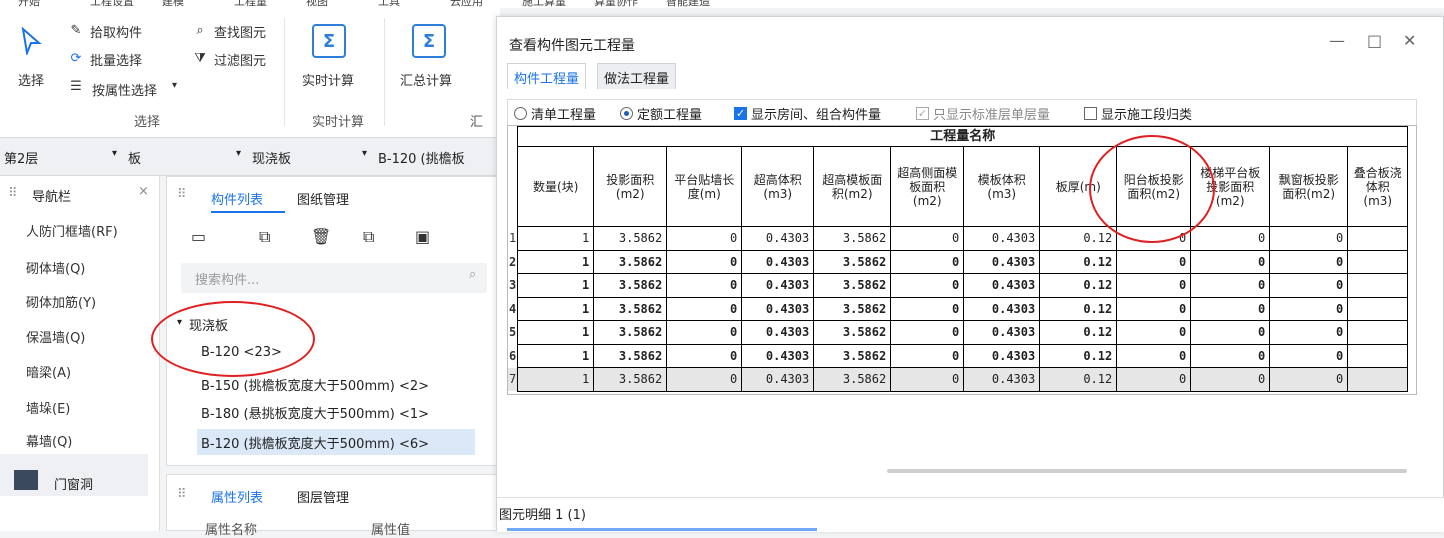 The image size is (1444, 538). What do you see at coordinates (240, 59) in the screenshot?
I see `filter-element-button: 过滤图元` at bounding box center [240, 59].